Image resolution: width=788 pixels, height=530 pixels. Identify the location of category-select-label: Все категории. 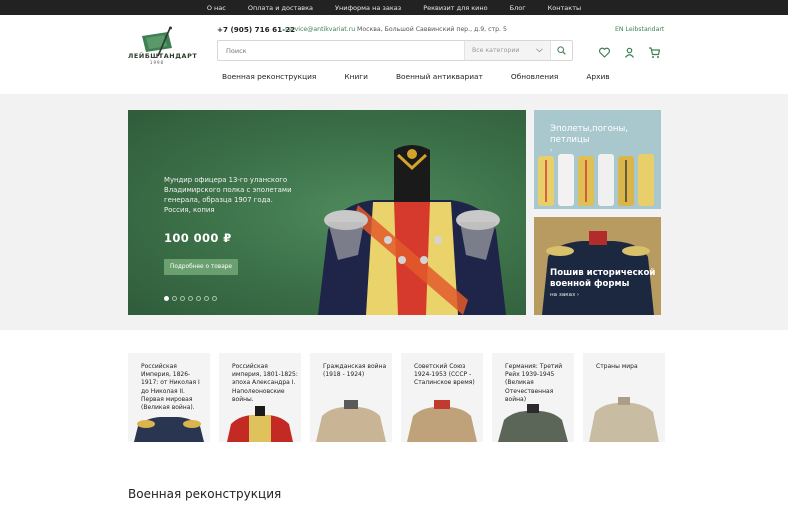
(496, 50).